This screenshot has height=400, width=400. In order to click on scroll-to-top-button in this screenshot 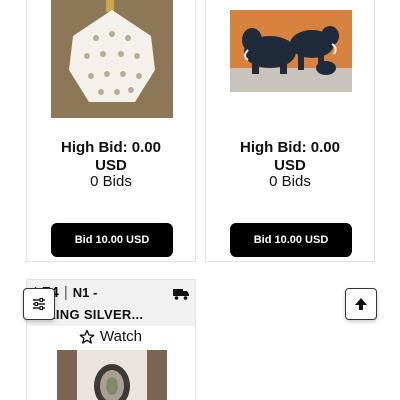, I will do `click(361, 304)`.